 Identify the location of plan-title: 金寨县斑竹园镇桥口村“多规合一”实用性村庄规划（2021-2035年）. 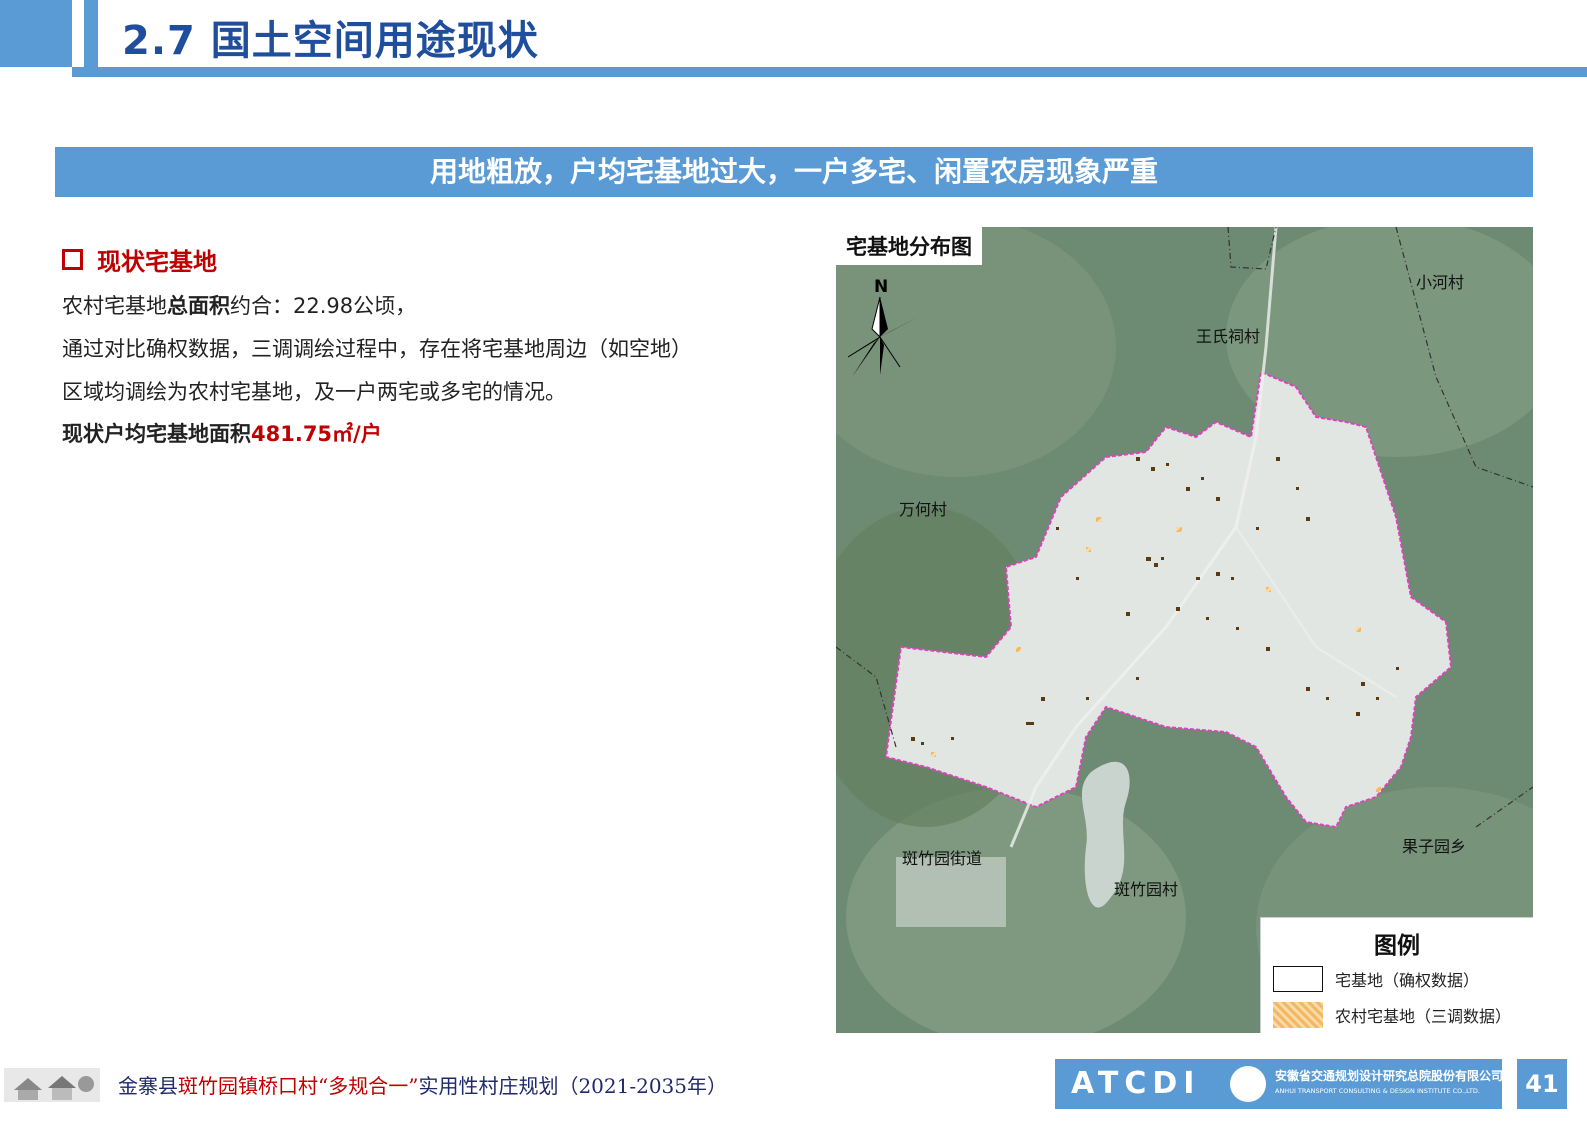
(422, 1084).